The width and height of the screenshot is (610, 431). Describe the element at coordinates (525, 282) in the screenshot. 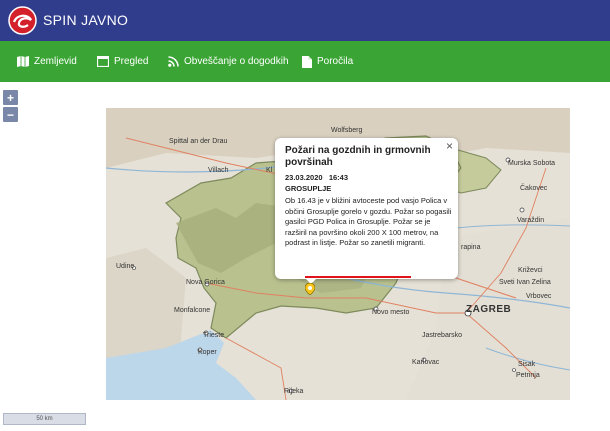

I see `map-label: Sveti Ivan Zelina` at that location.